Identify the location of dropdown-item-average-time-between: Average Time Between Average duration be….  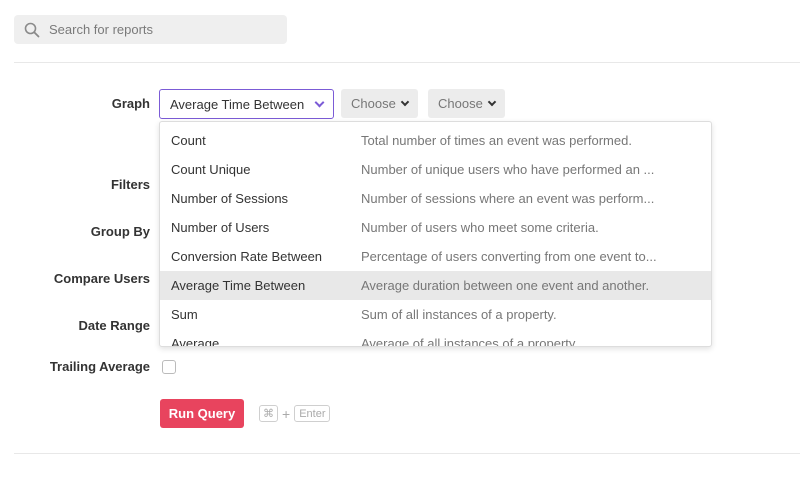
(435, 285).